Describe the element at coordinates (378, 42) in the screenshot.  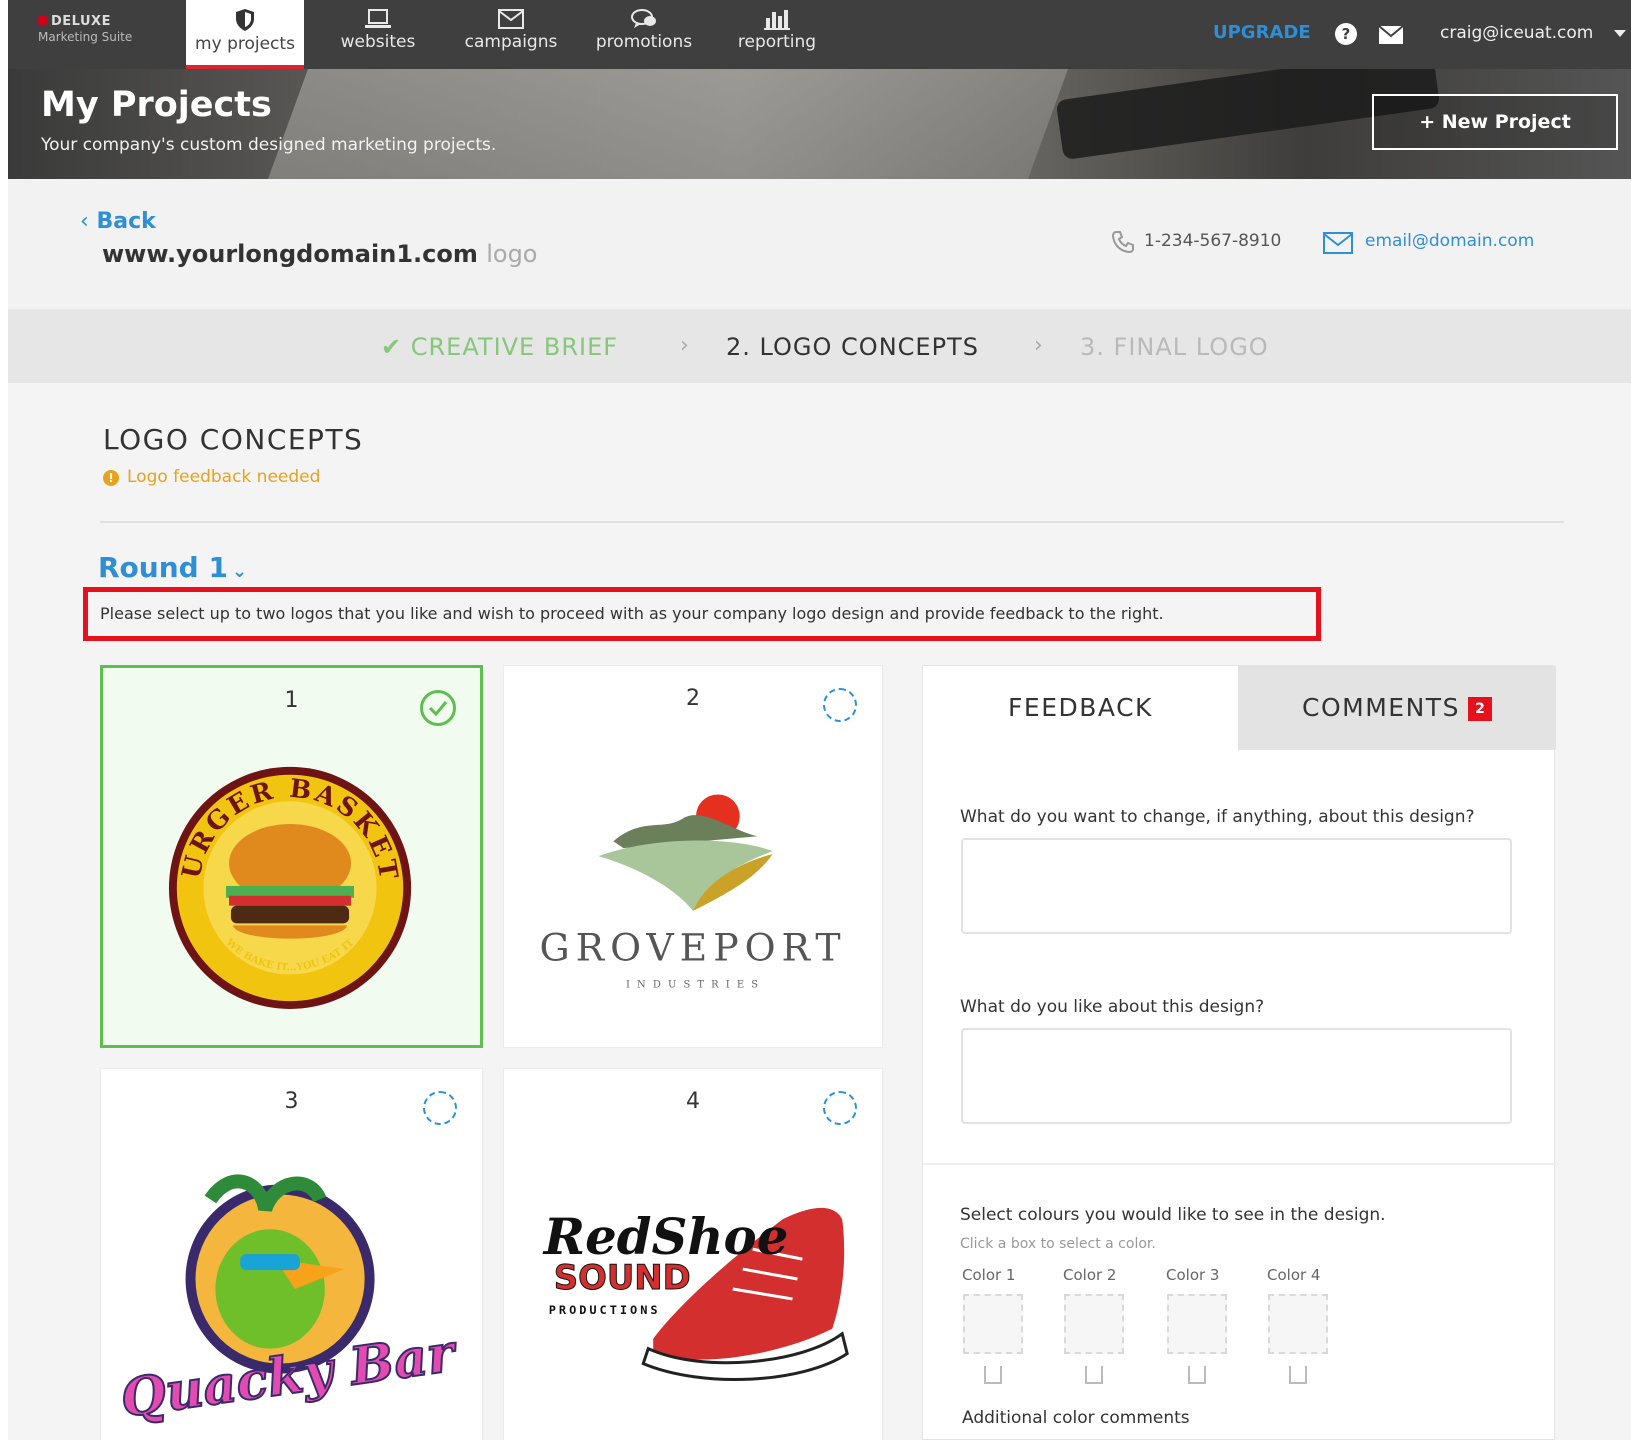
I see `nav-label: websites` at that location.